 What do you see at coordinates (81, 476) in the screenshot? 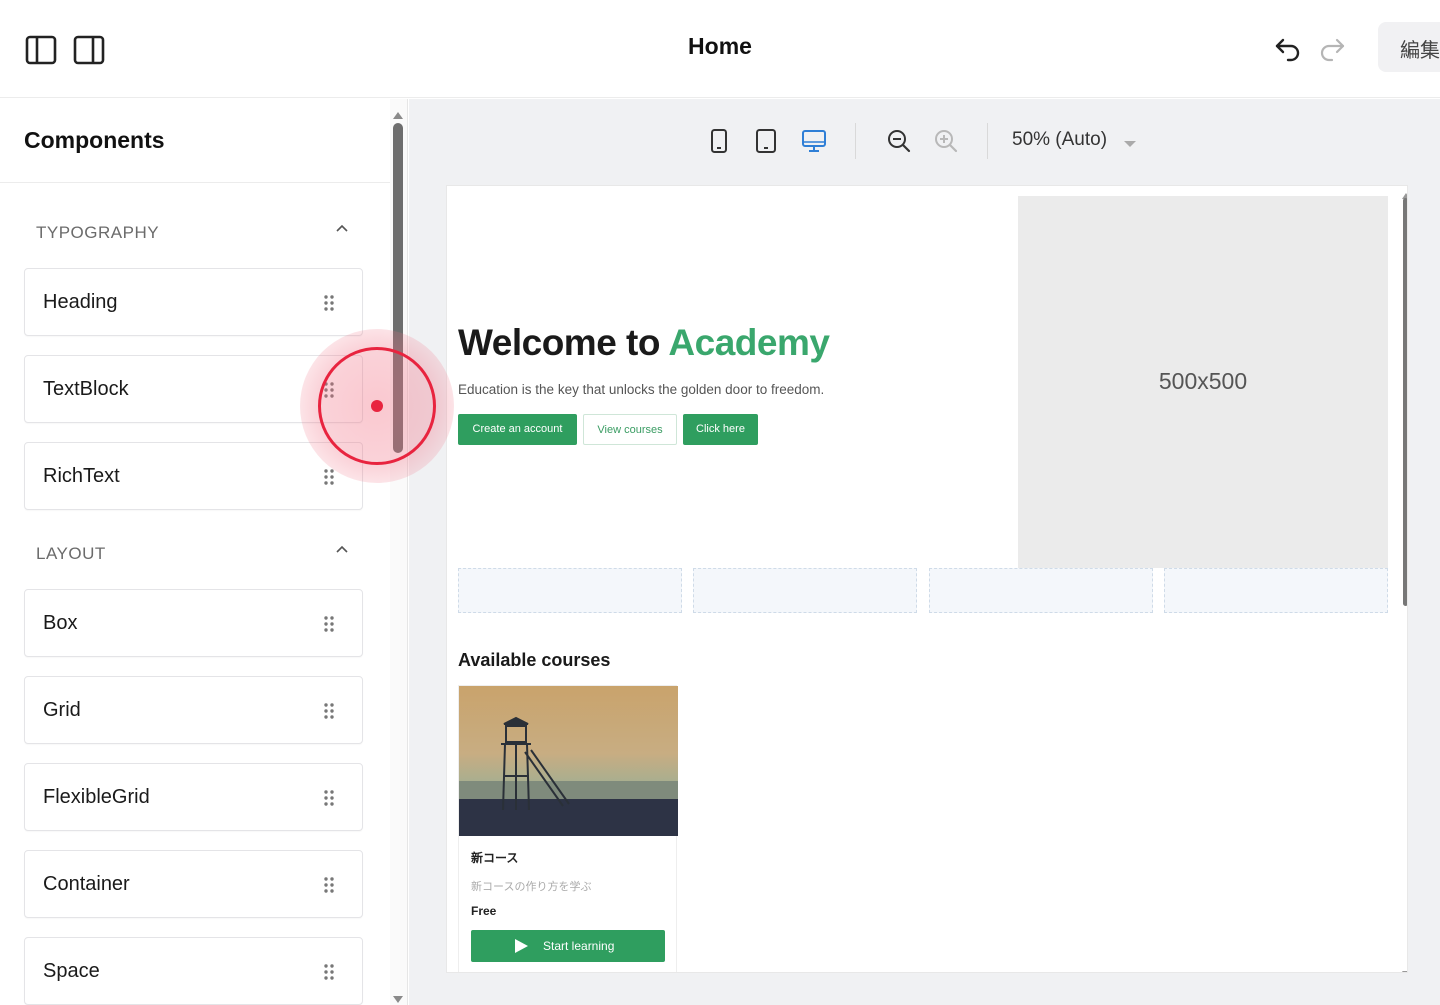
I see `component-label: RichText` at bounding box center [81, 476].